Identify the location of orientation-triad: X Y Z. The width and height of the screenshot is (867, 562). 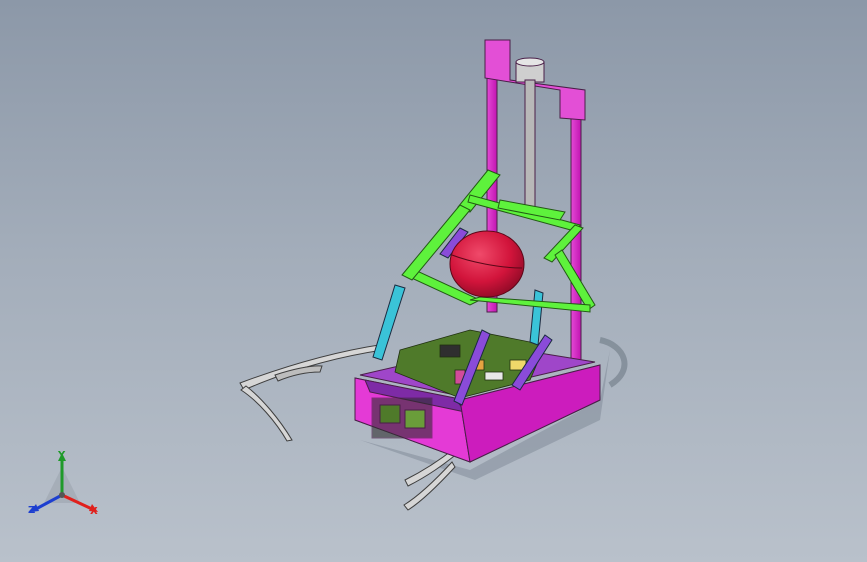
(67, 485).